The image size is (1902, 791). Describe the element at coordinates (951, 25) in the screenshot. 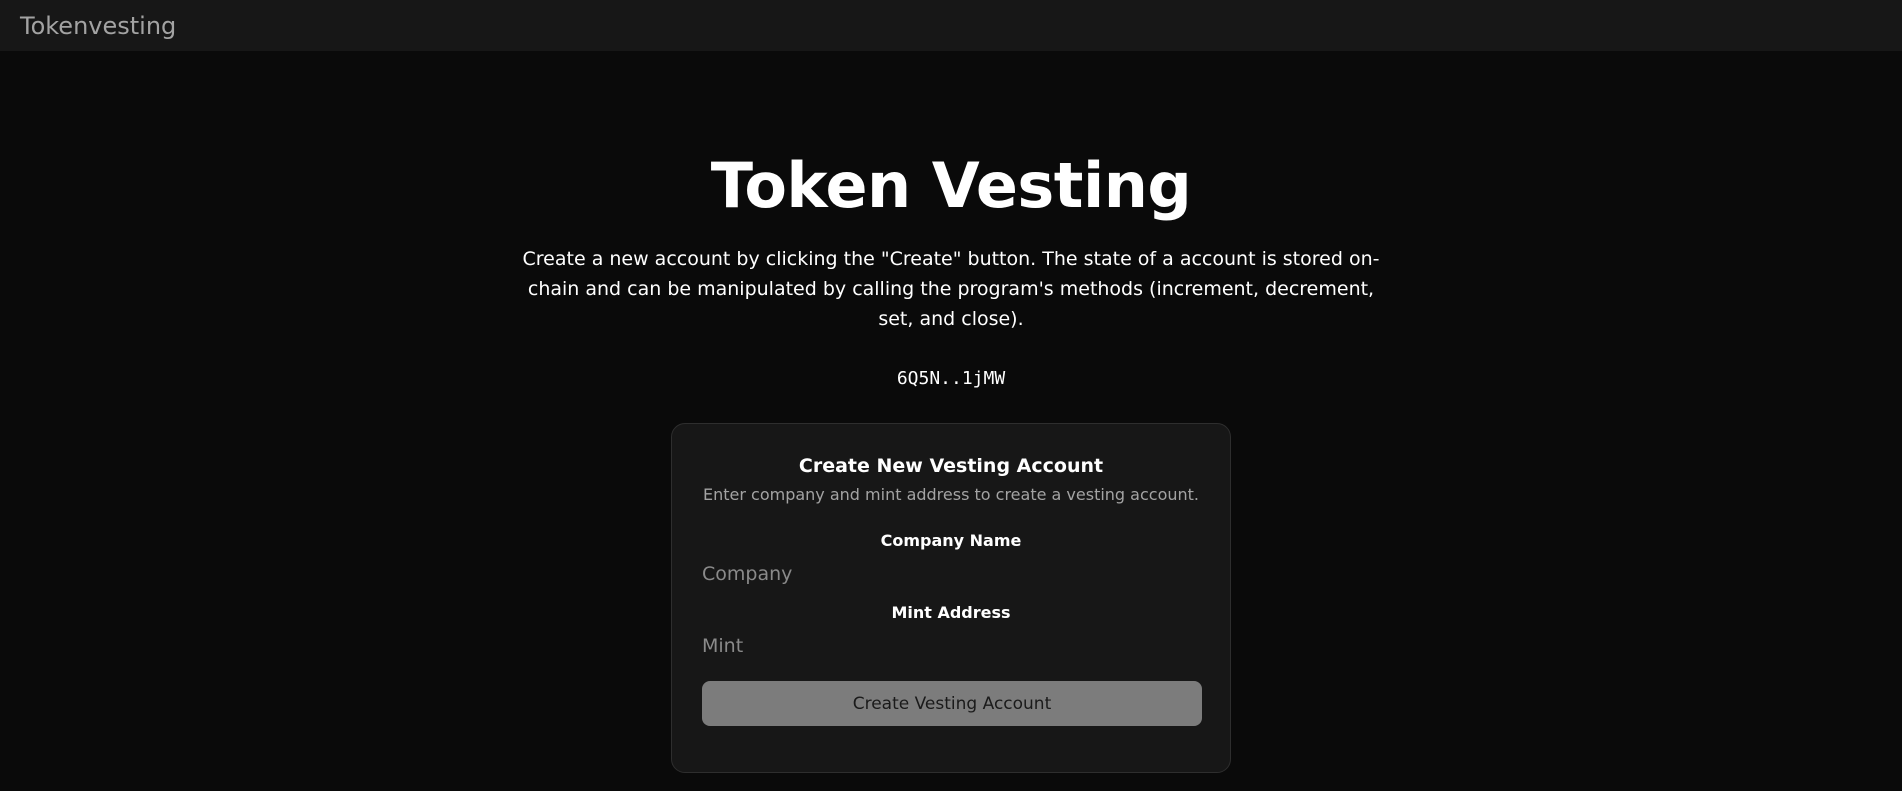

I see `top-navbar: Tokenvesting` at that location.